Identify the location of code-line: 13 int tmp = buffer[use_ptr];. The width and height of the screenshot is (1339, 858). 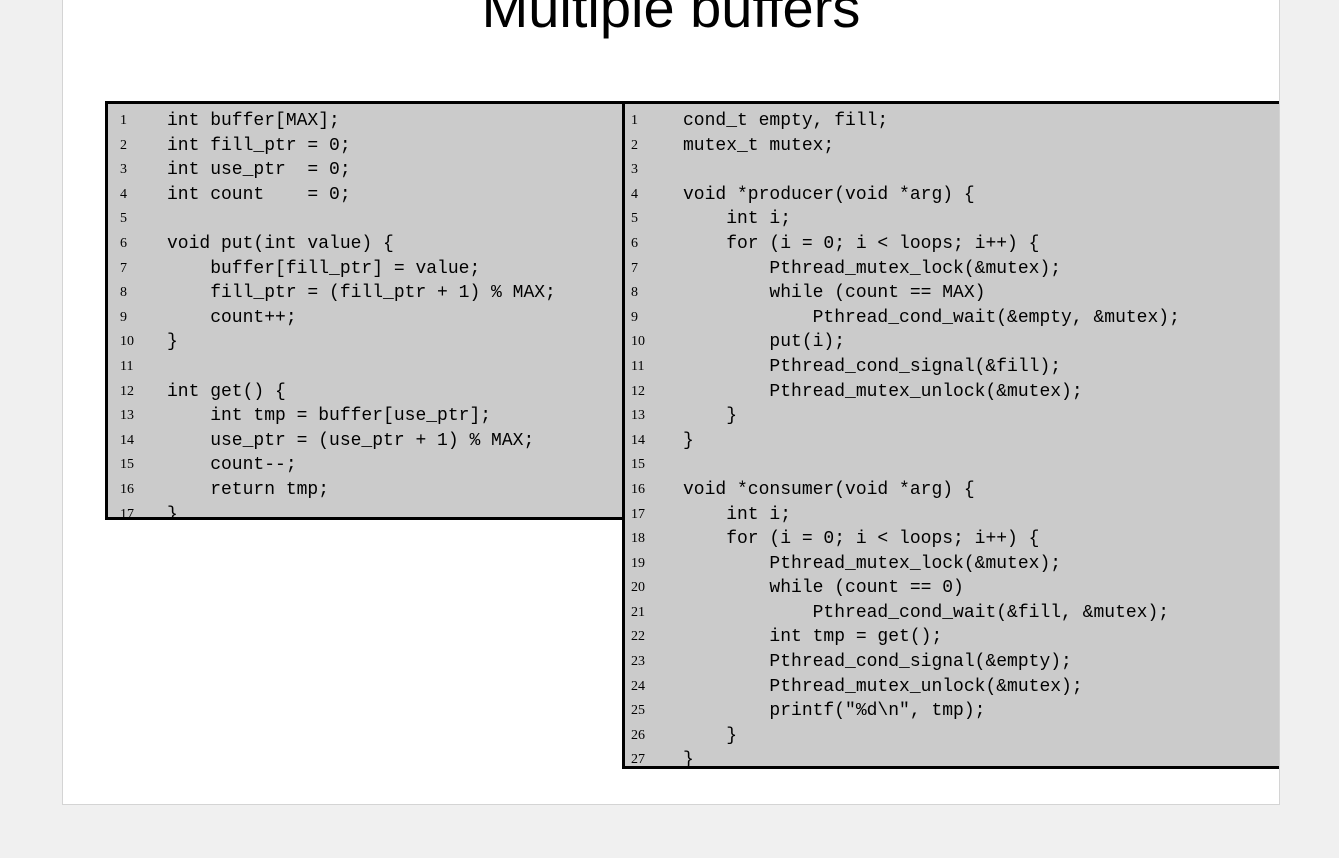
(367, 416).